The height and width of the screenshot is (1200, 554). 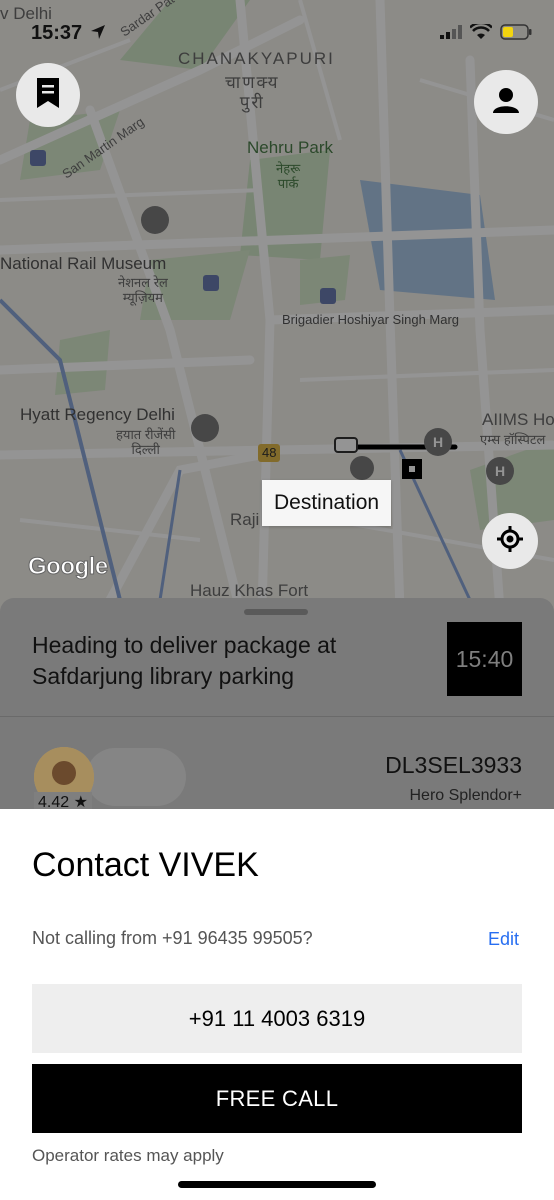 I want to click on home-indicator, so click(x=277, y=1184).